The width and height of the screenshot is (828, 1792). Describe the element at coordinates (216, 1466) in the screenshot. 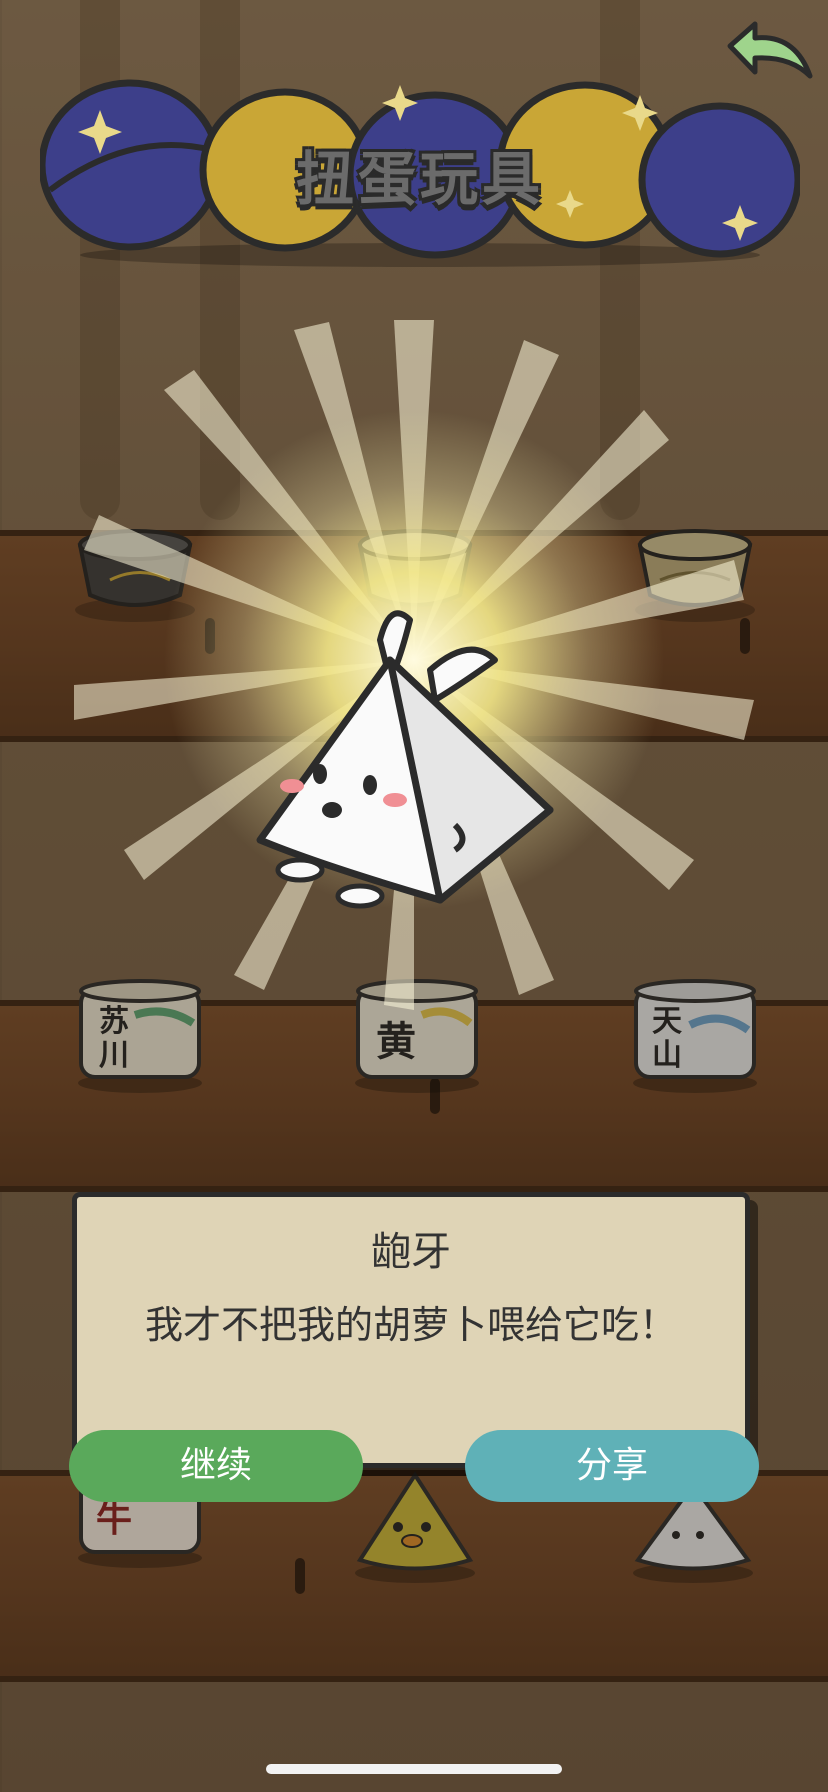

I see `continue-button: 继续` at that location.